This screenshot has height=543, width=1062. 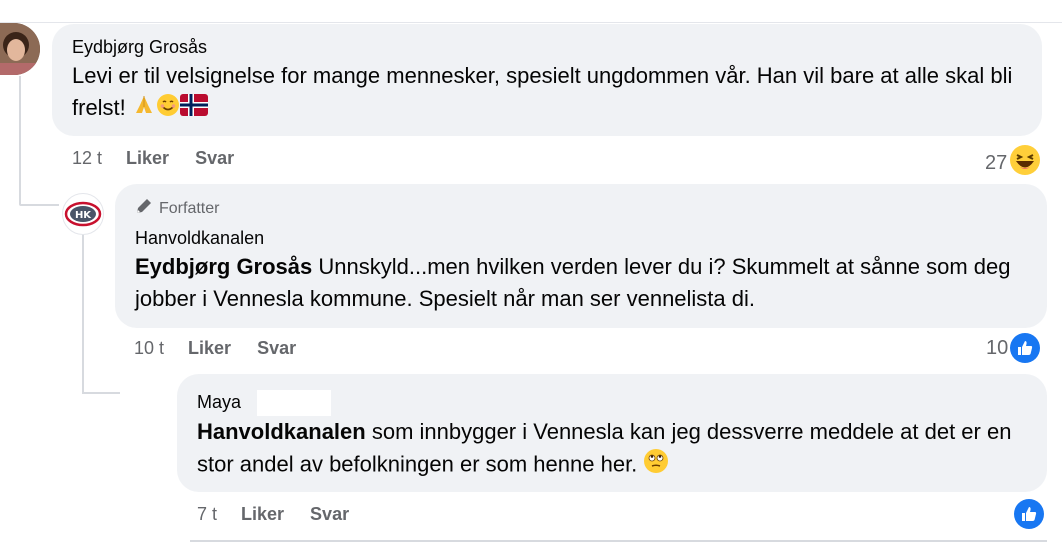 What do you see at coordinates (20, 49) in the screenshot?
I see `avatar` at bounding box center [20, 49].